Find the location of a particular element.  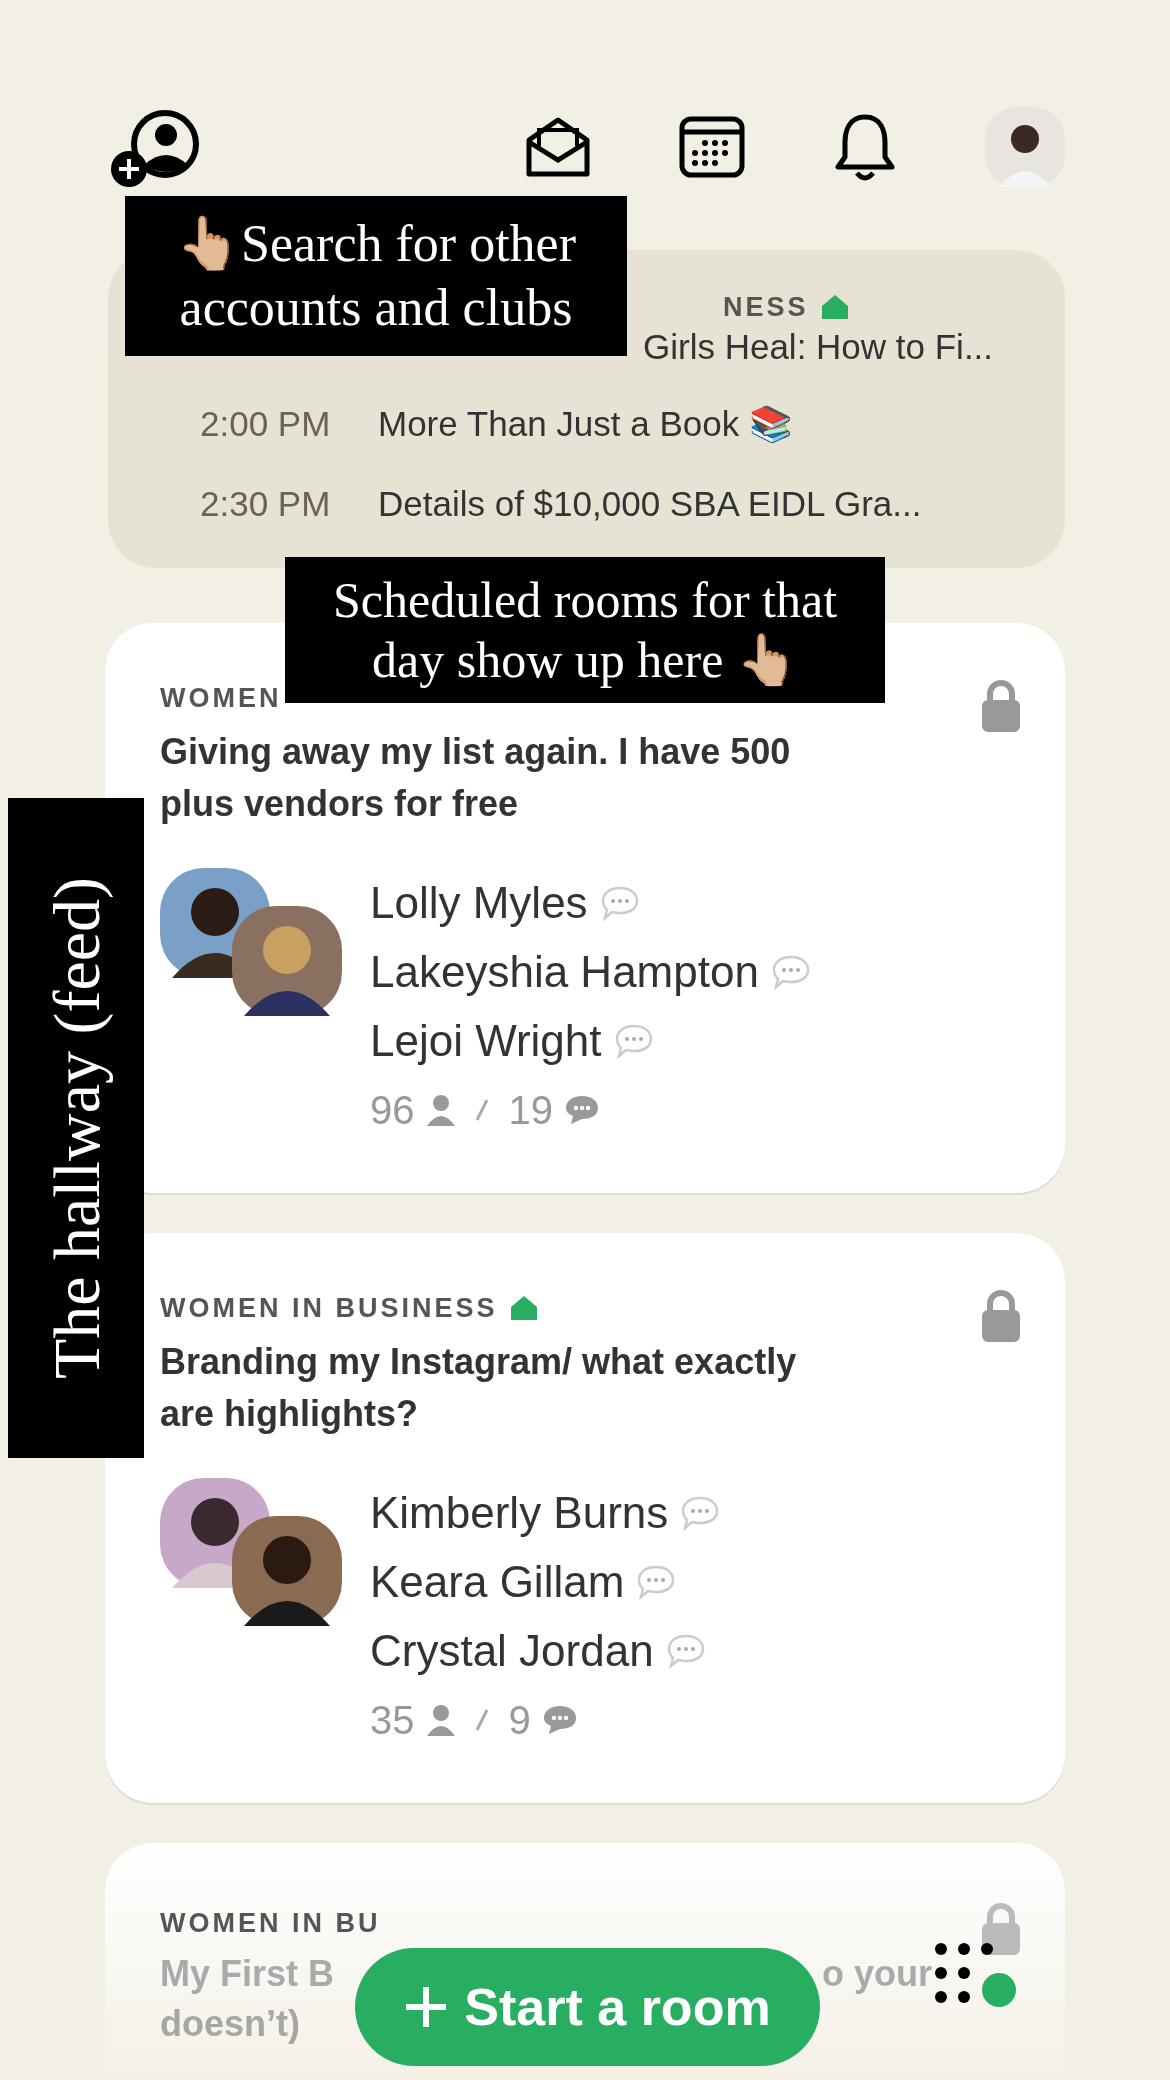

club-label: WOMEN IN BUSINESS is located at coordinates (329, 1308).